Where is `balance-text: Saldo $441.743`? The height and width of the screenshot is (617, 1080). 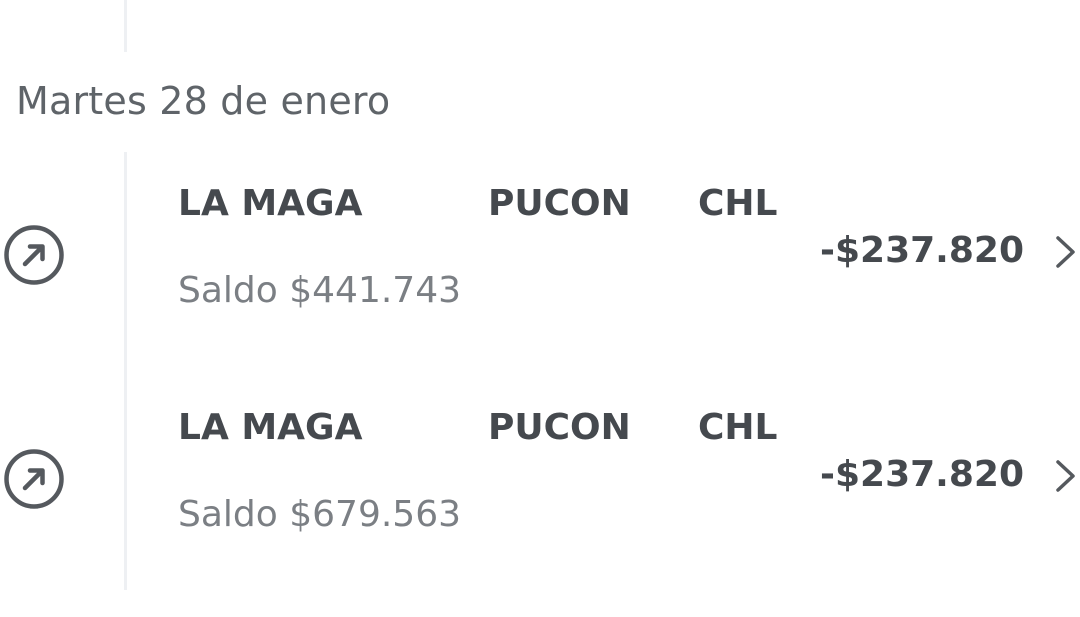
balance-text: Saldo $441.743 is located at coordinates (320, 290).